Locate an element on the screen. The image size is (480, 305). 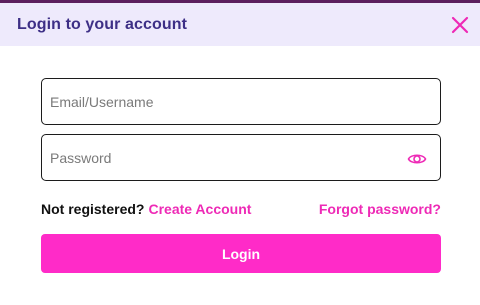
create-account-link: Create Account is located at coordinates (199, 209).